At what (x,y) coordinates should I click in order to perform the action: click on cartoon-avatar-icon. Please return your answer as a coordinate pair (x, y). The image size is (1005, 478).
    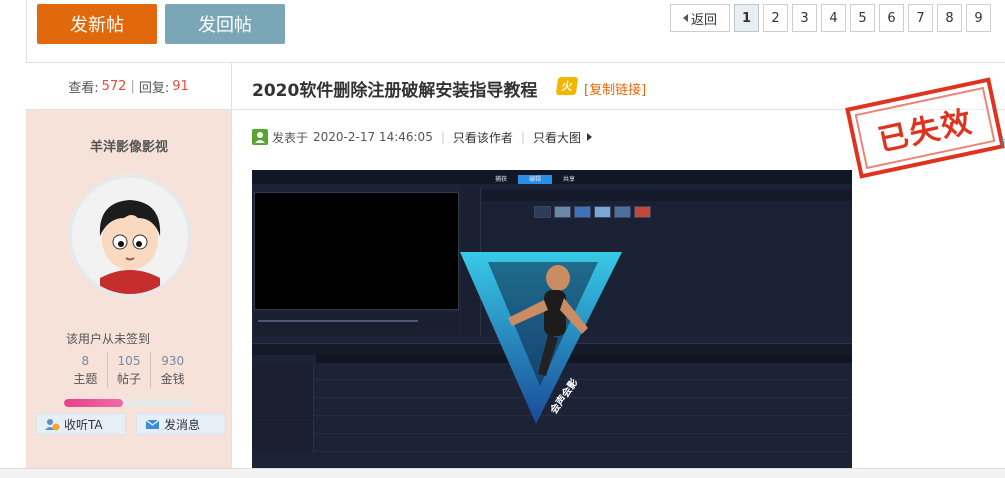
    Looking at the image, I should click on (130, 236).